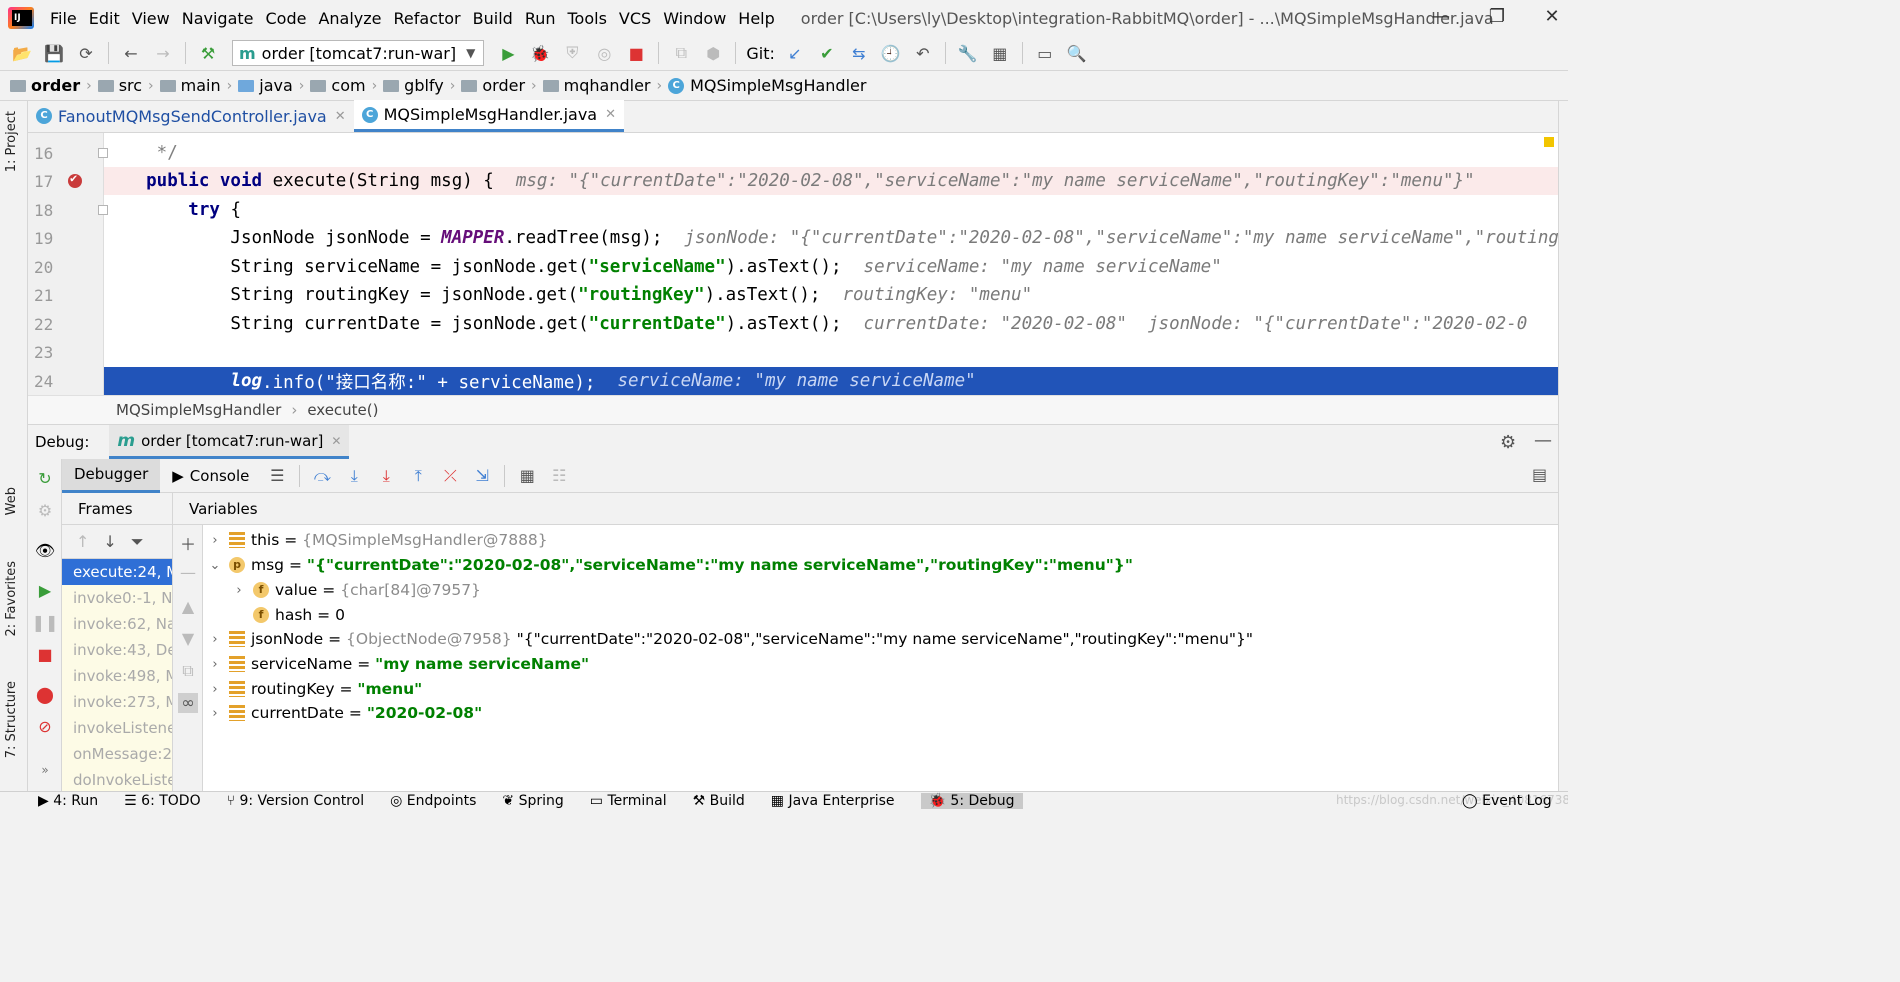 The width and height of the screenshot is (1900, 982). I want to click on sync-icon: ⟳, so click(86, 53).